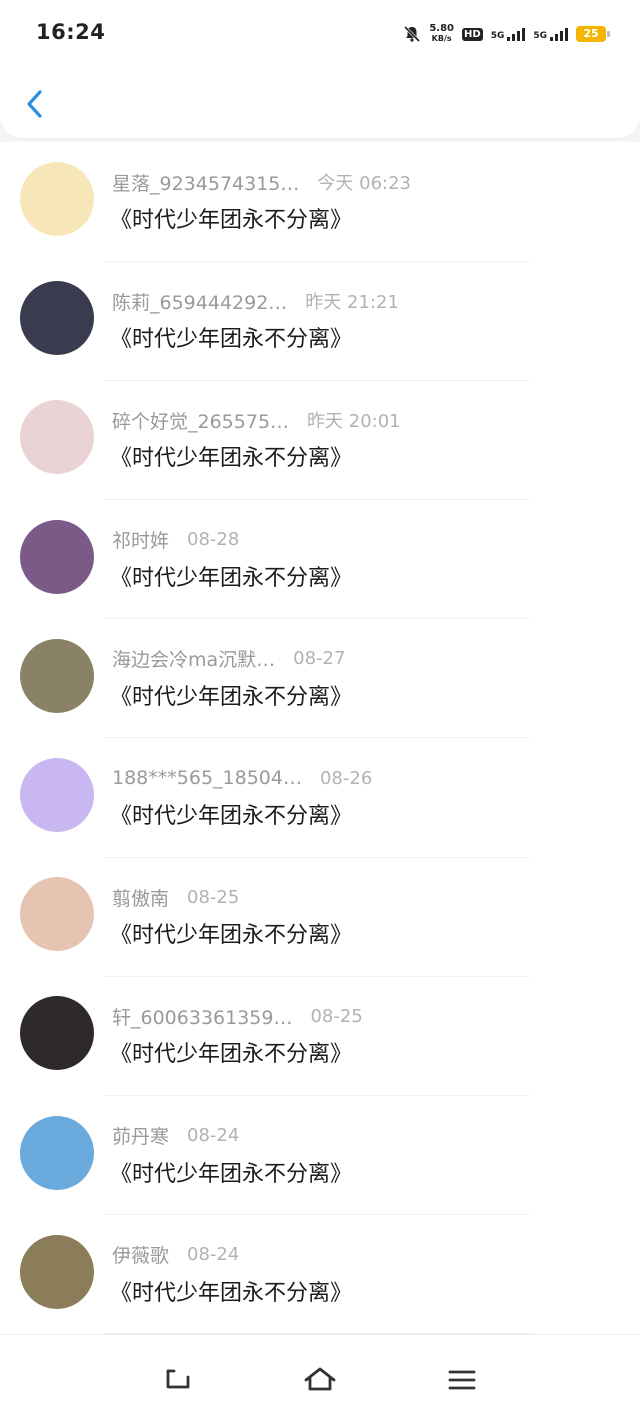  I want to click on sender-line: 翦傲南 08-25, so click(175, 897).